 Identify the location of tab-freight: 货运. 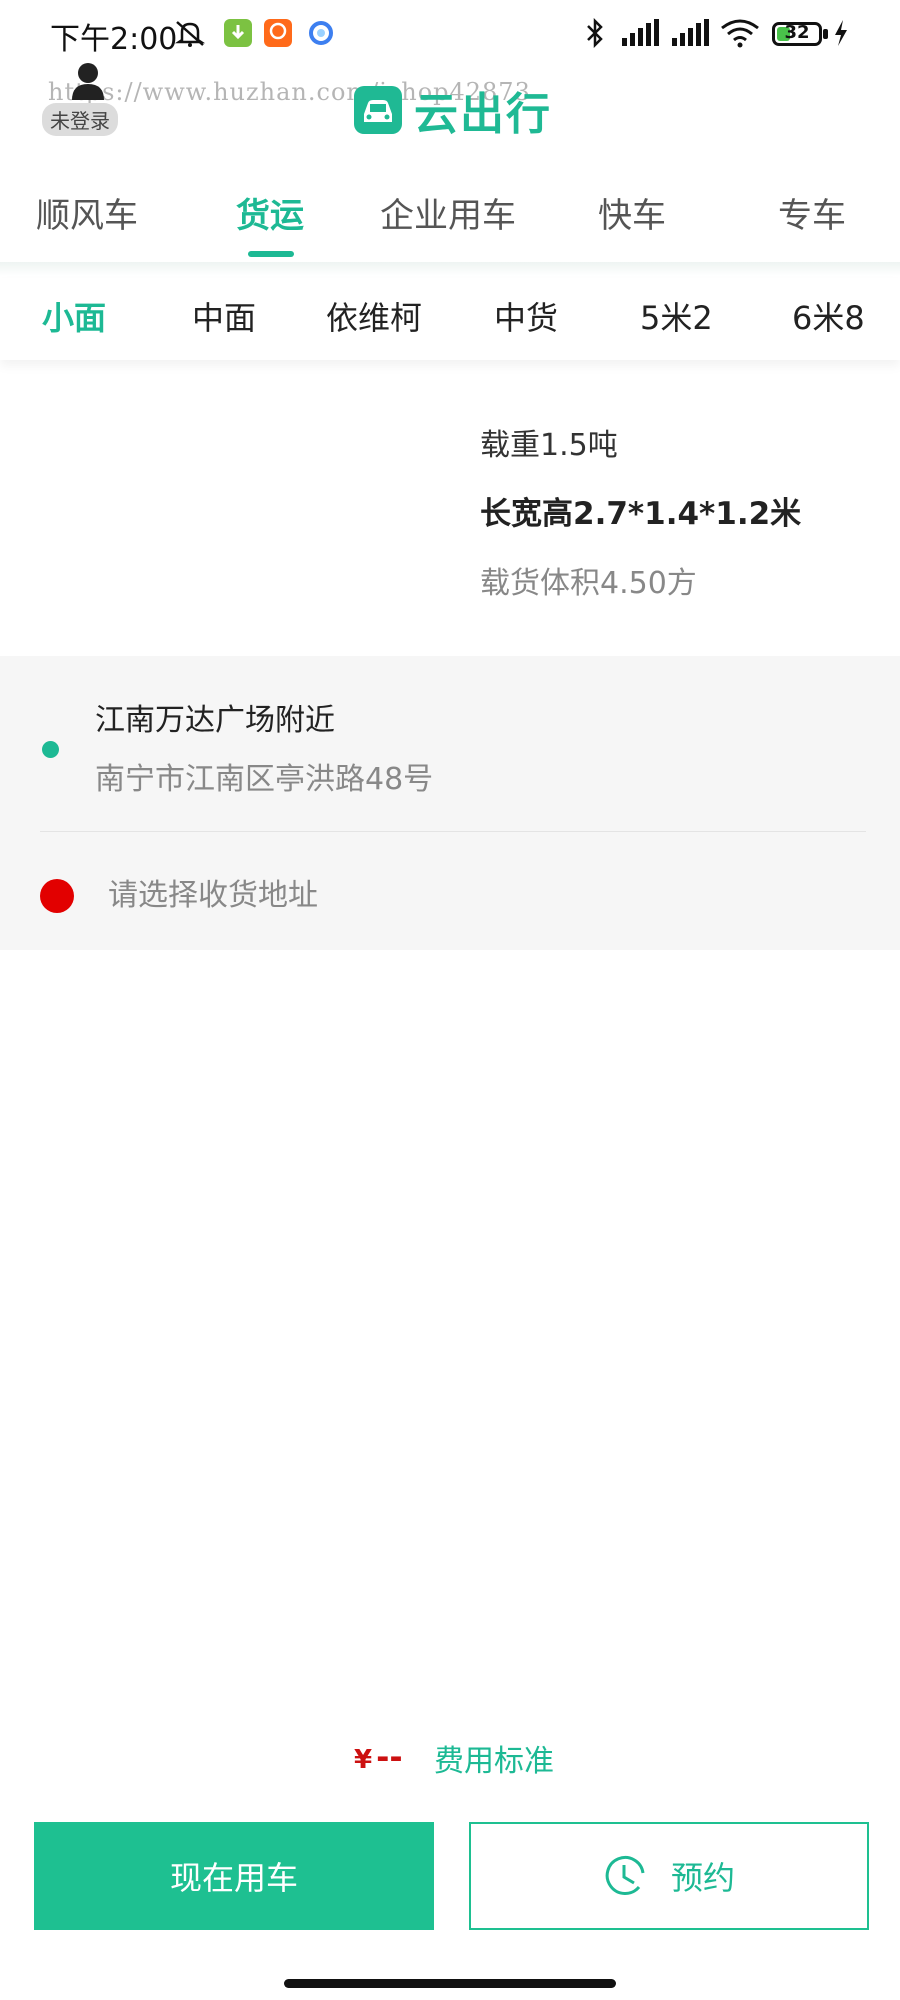
(270, 212).